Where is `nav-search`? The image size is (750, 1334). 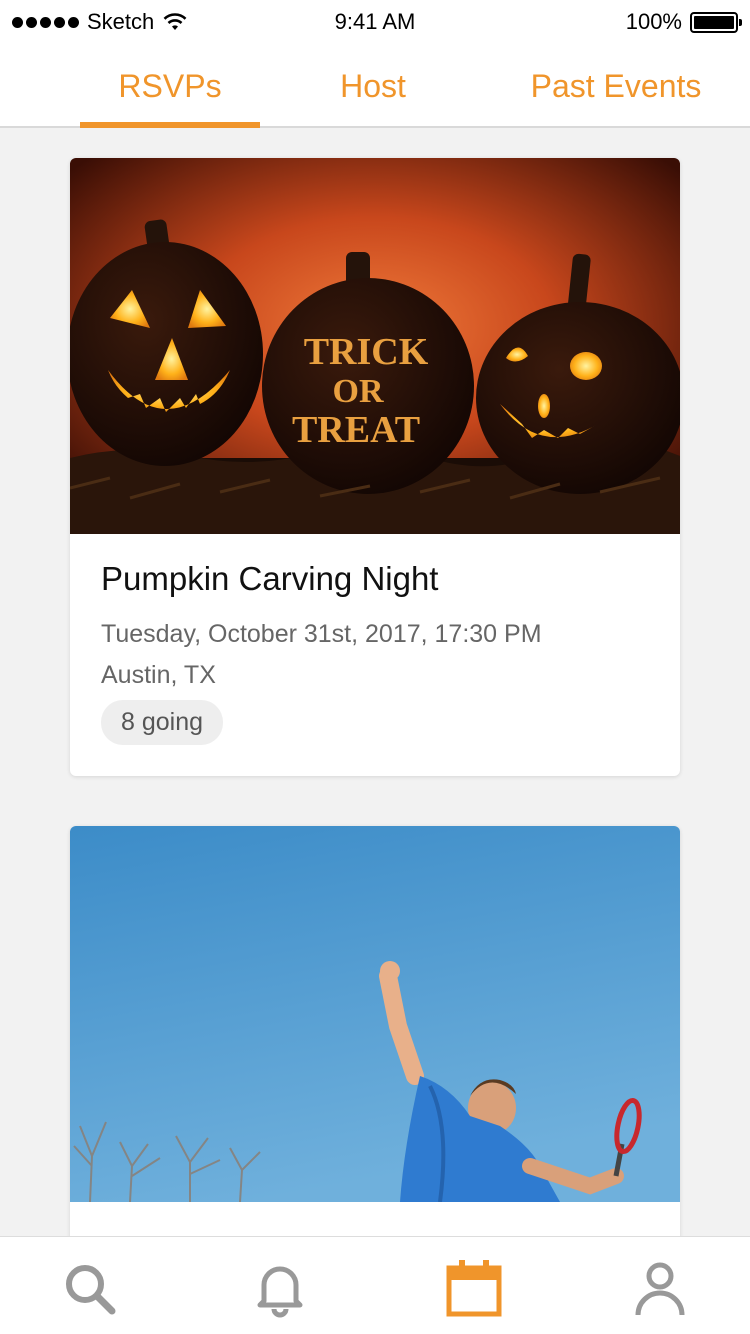
nav-search is located at coordinates (90, 1289).